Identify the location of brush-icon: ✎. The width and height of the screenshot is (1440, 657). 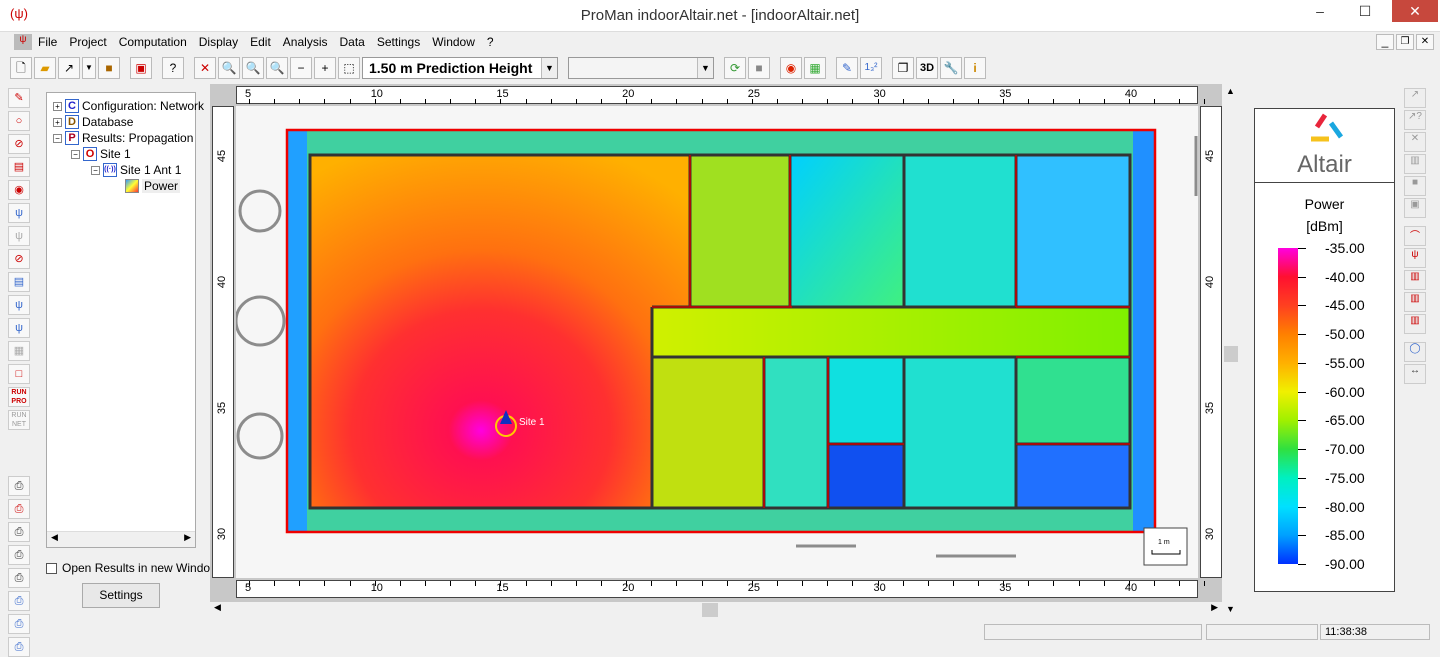
(847, 68).